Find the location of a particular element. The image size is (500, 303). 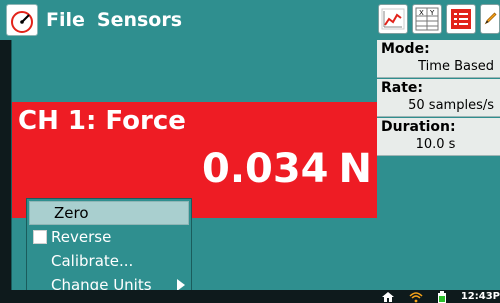

menu-bar: File Sensors is located at coordinates (114, 20).